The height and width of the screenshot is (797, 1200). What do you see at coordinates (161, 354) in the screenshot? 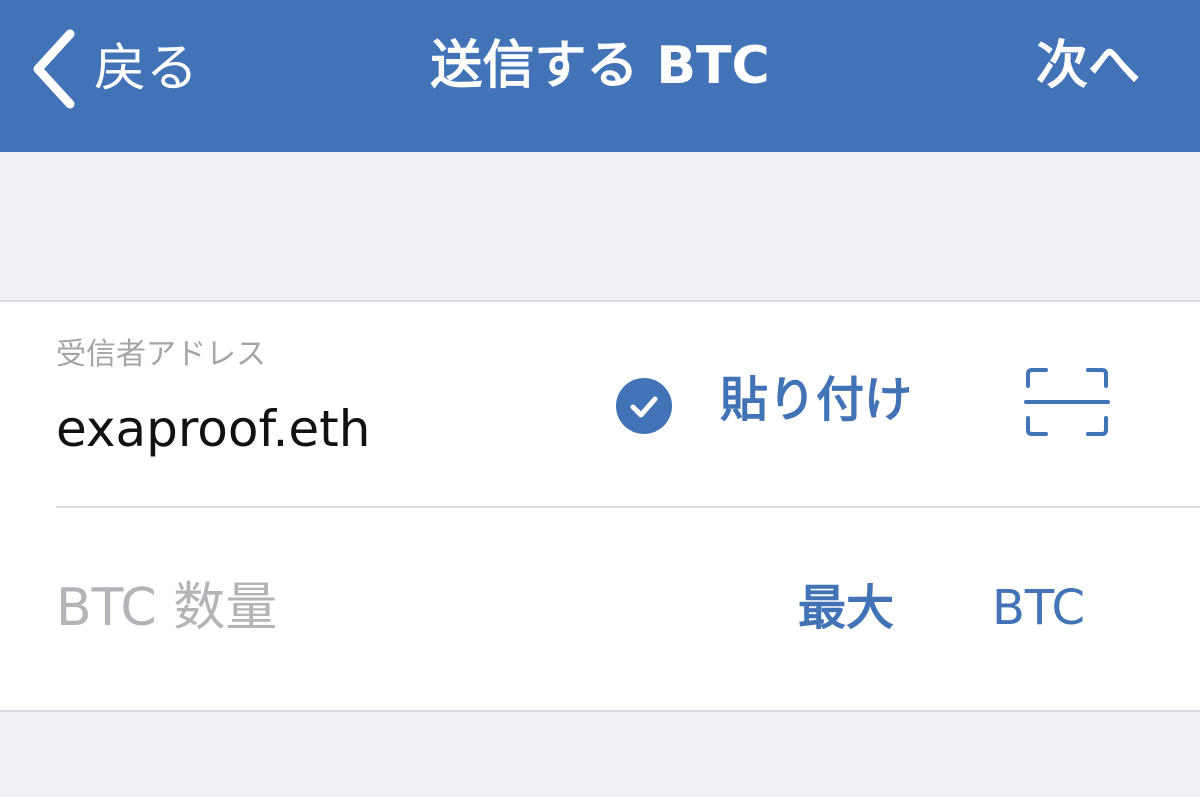
I see `recipient-address-label: 受信者アドレス` at bounding box center [161, 354].